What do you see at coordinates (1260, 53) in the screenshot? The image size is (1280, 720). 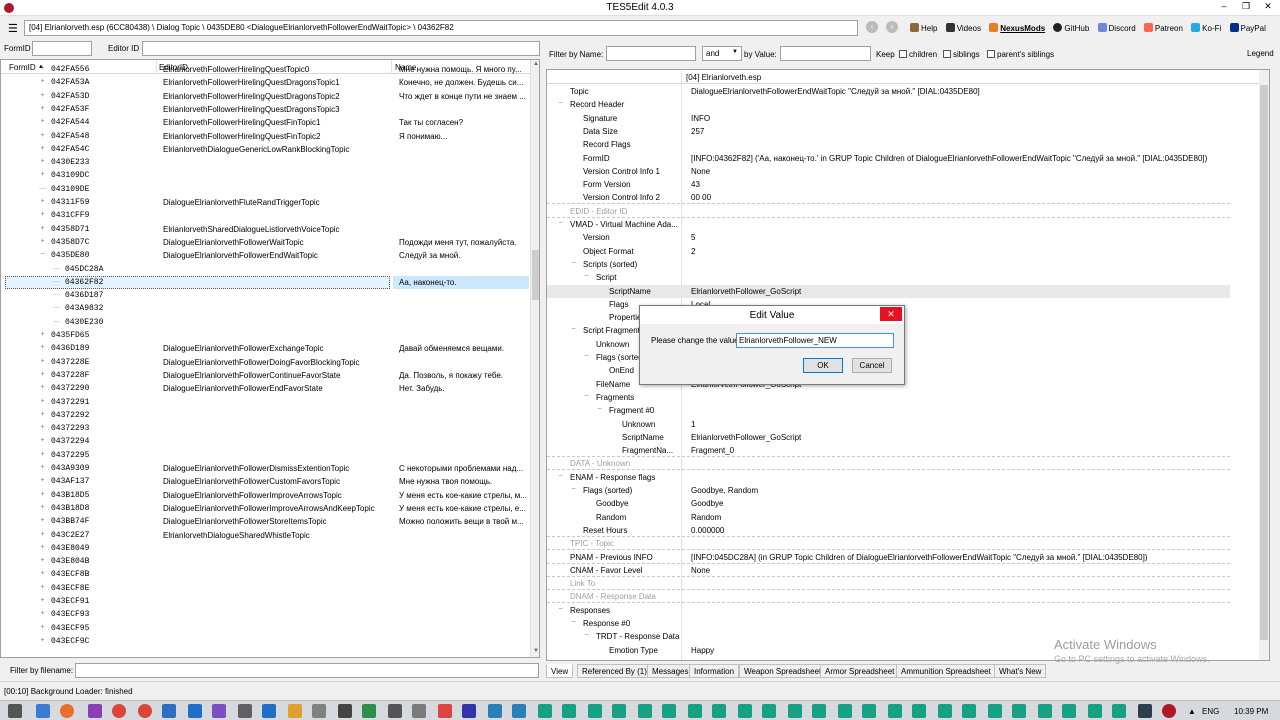 I see `legend-button: Legend` at bounding box center [1260, 53].